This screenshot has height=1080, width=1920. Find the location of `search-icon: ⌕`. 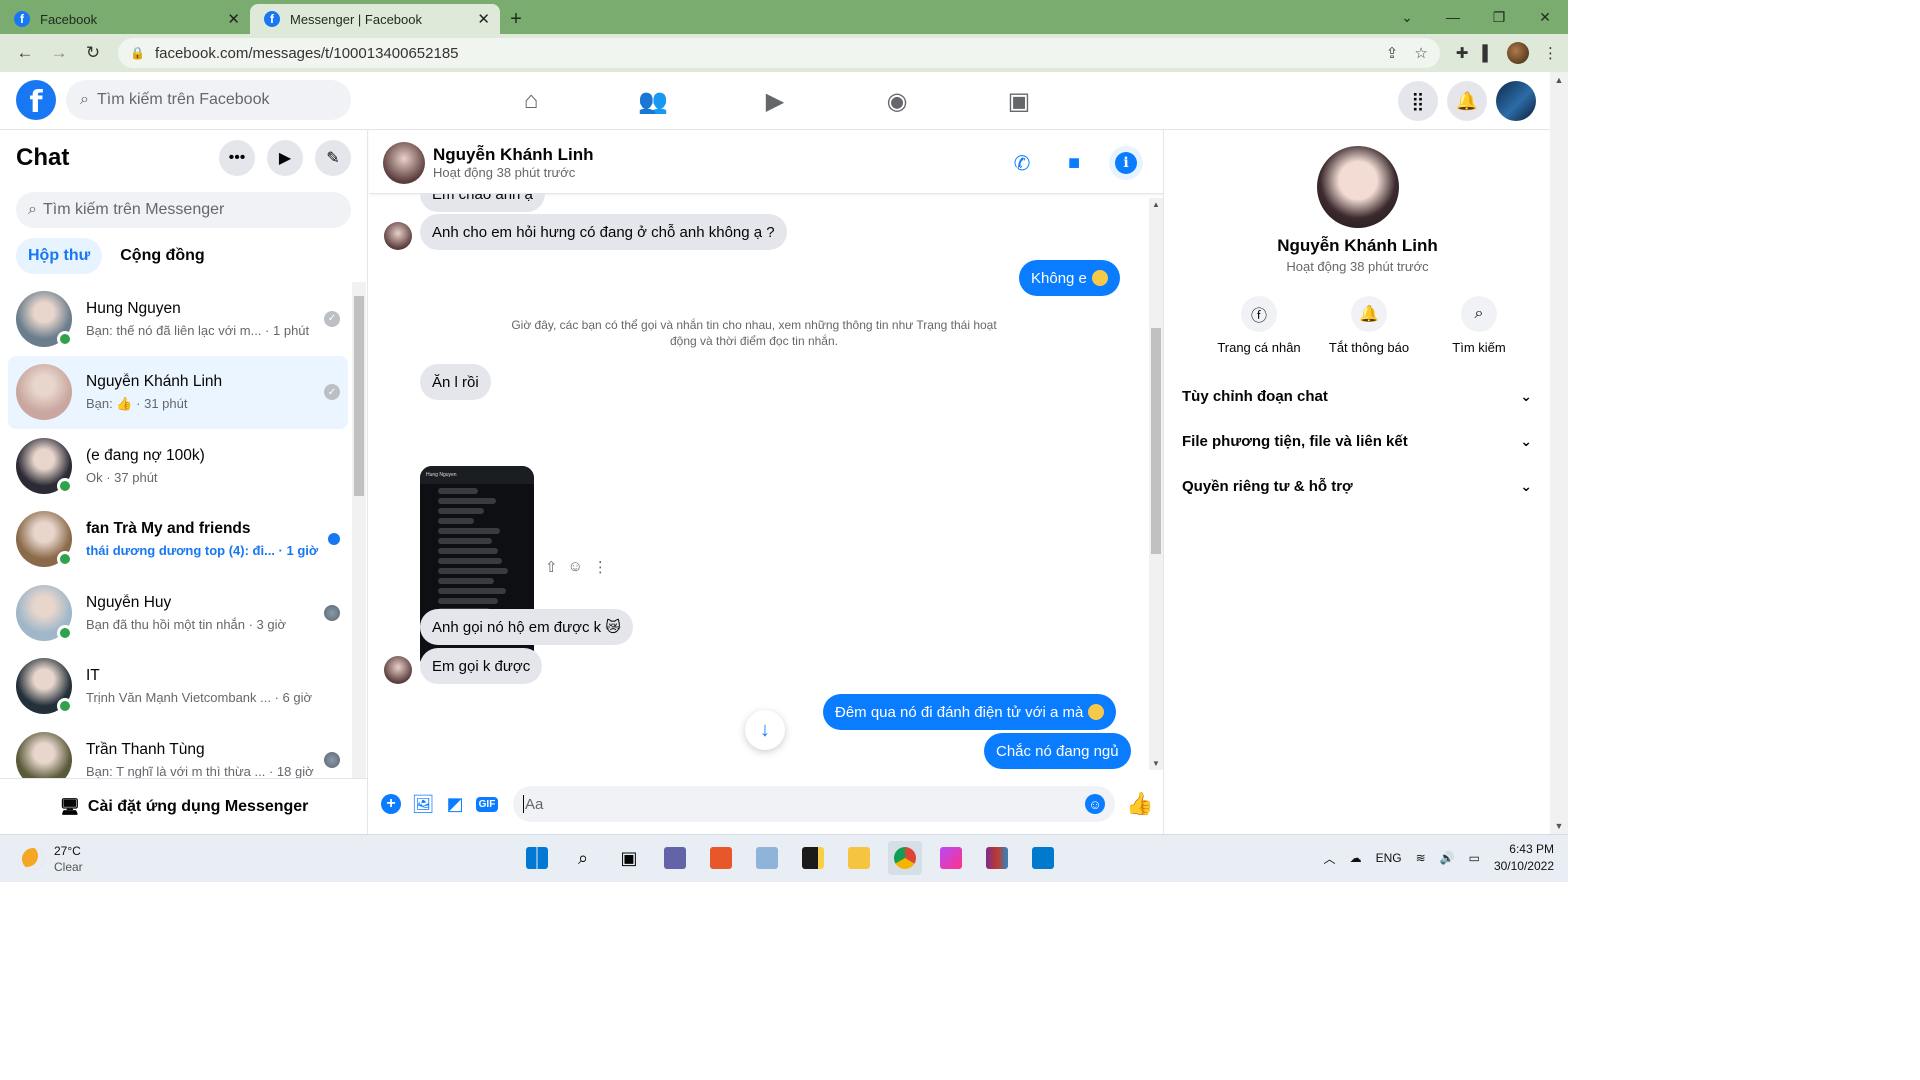

search-icon: ⌕ is located at coordinates (583, 858).